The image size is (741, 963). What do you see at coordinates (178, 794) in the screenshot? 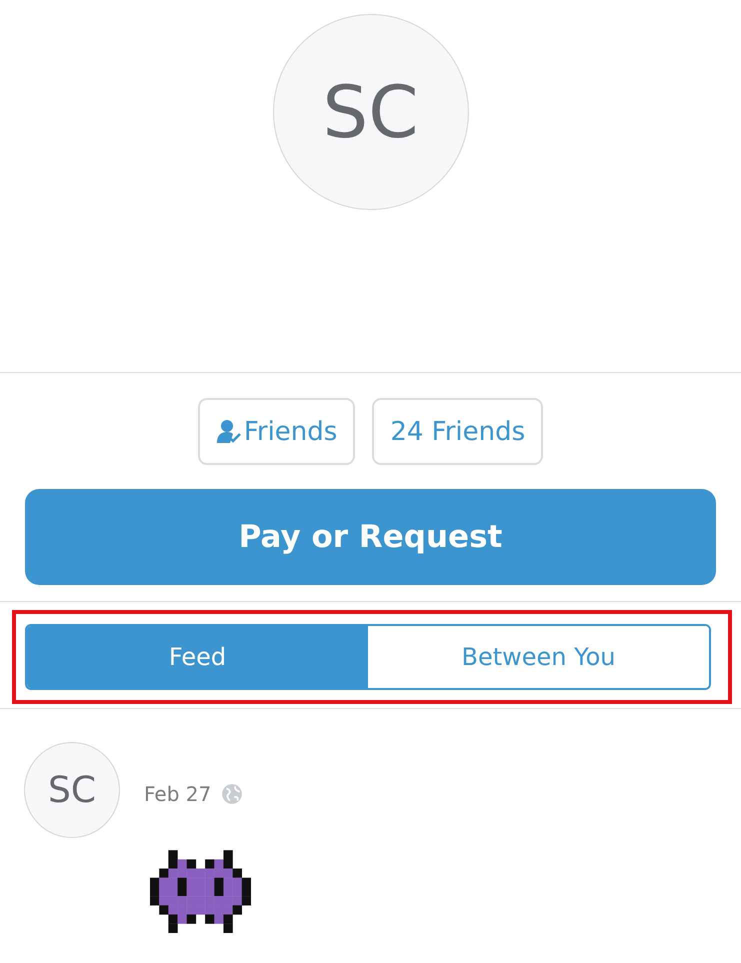
I see `post-date: Feb 27` at bounding box center [178, 794].